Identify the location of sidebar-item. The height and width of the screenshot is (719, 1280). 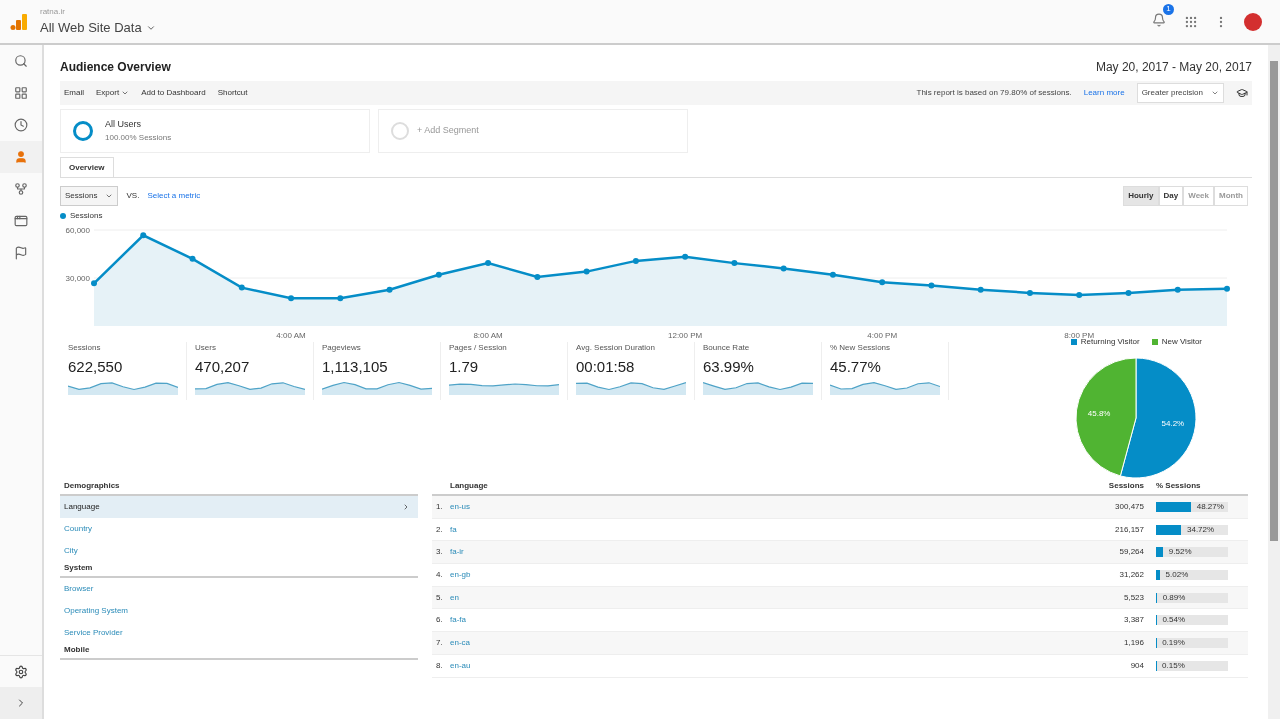
(21, 157).